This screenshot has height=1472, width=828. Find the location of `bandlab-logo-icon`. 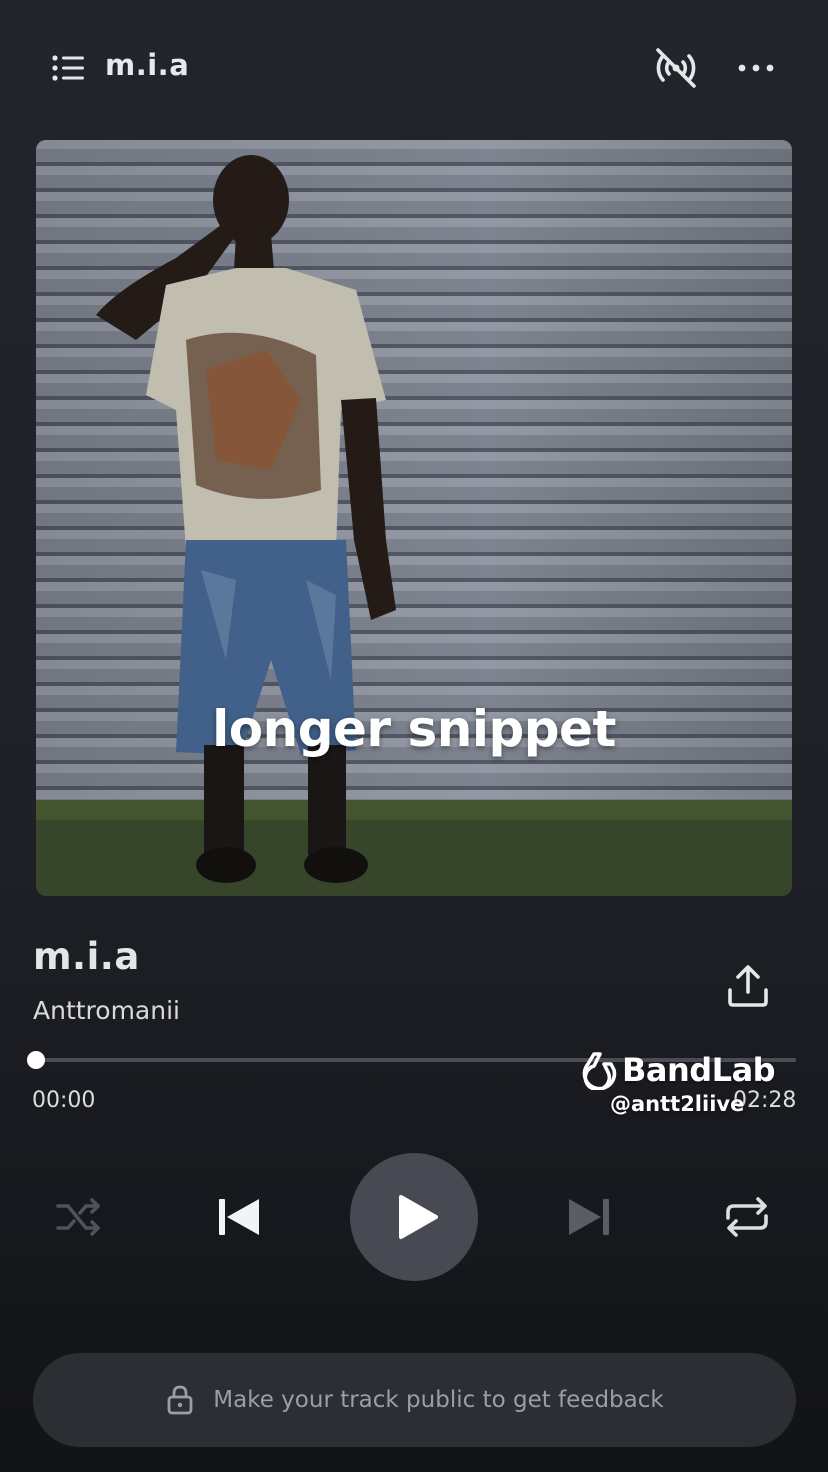

bandlab-logo-icon is located at coordinates (599, 1071).